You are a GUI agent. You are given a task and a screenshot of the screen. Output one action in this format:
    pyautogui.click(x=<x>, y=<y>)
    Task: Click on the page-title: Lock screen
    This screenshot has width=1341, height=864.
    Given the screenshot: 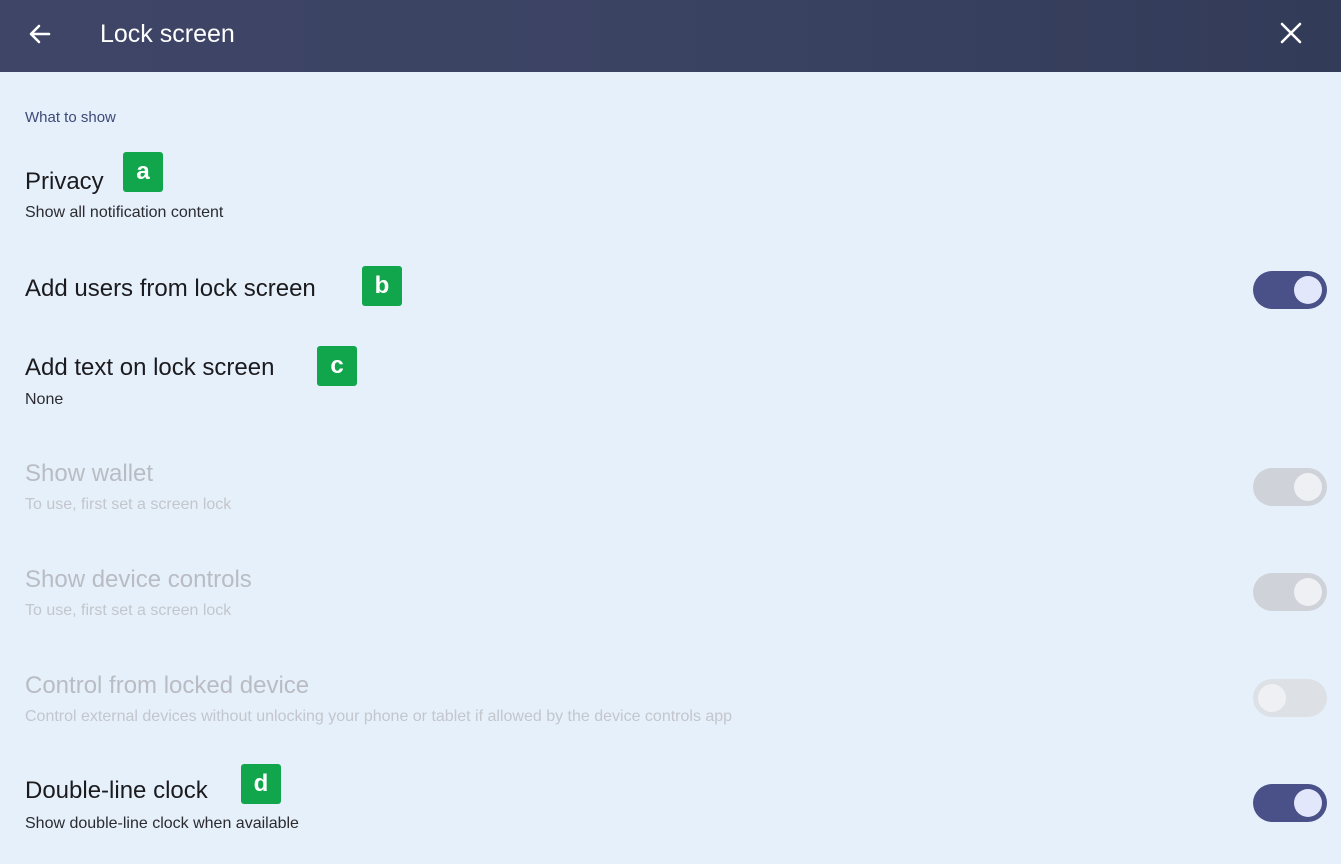 What is the action you would take?
    pyautogui.click(x=167, y=34)
    